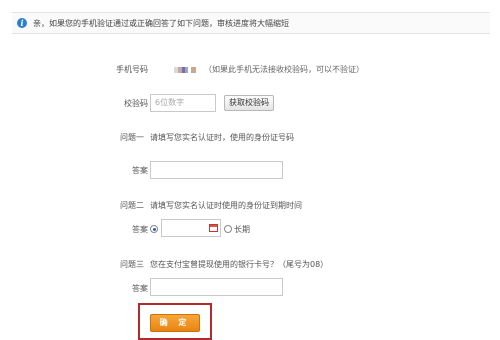 The height and width of the screenshot is (340, 500). I want to click on question-1-text: 请填写您实名认证时，使用的身份证号码, so click(222, 137).